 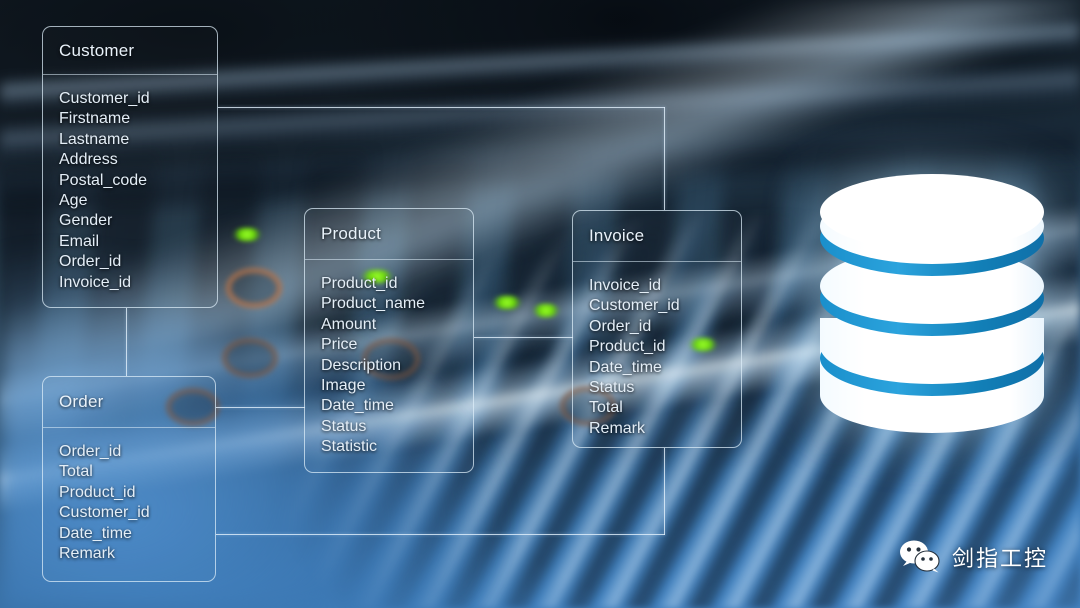 What do you see at coordinates (343, 386) in the screenshot?
I see `field-row: Image` at bounding box center [343, 386].